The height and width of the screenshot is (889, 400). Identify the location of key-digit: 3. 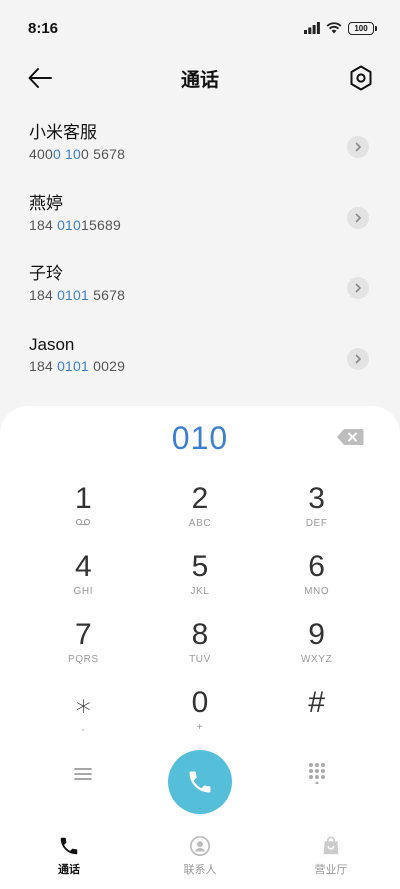
(316, 498).